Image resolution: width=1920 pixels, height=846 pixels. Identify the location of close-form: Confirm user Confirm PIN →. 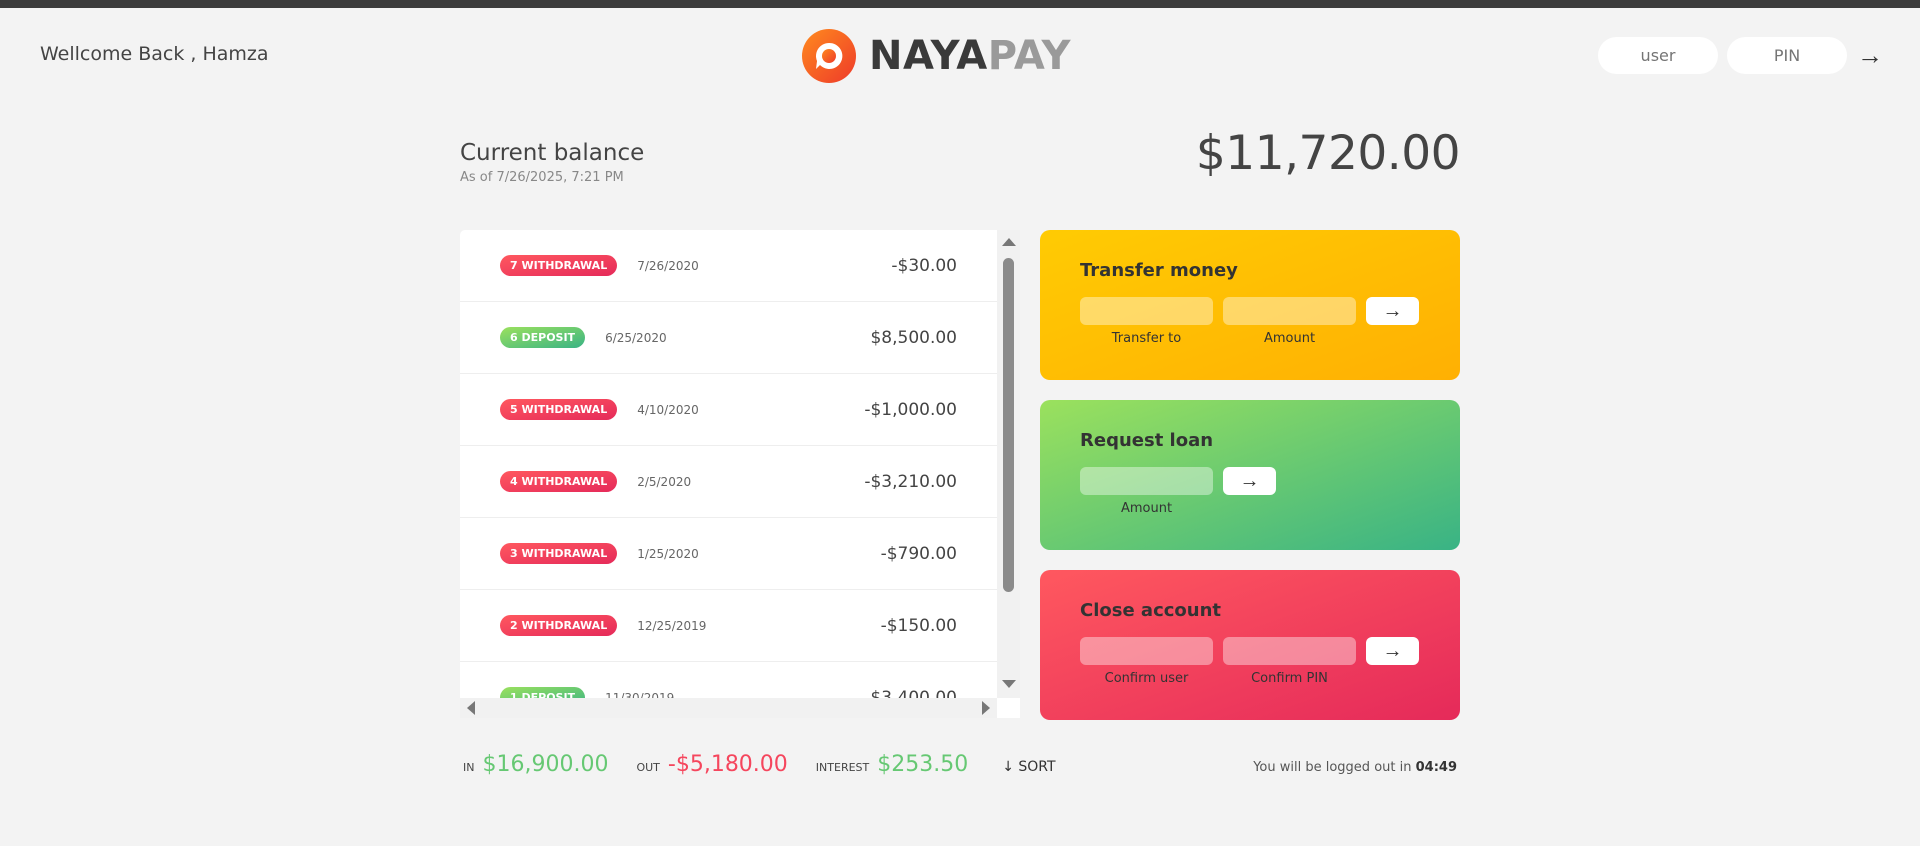
(1250, 661).